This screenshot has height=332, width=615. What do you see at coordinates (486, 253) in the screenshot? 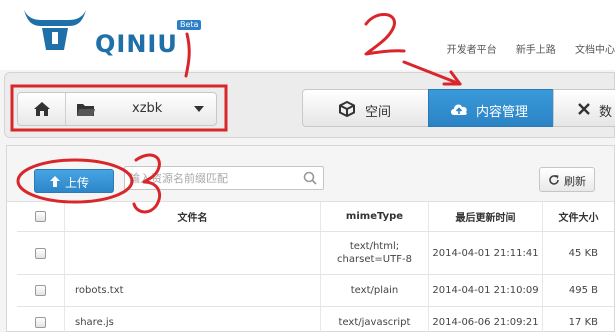
I see `updated-time-cell: 2014-04-01 21:11:41` at bounding box center [486, 253].